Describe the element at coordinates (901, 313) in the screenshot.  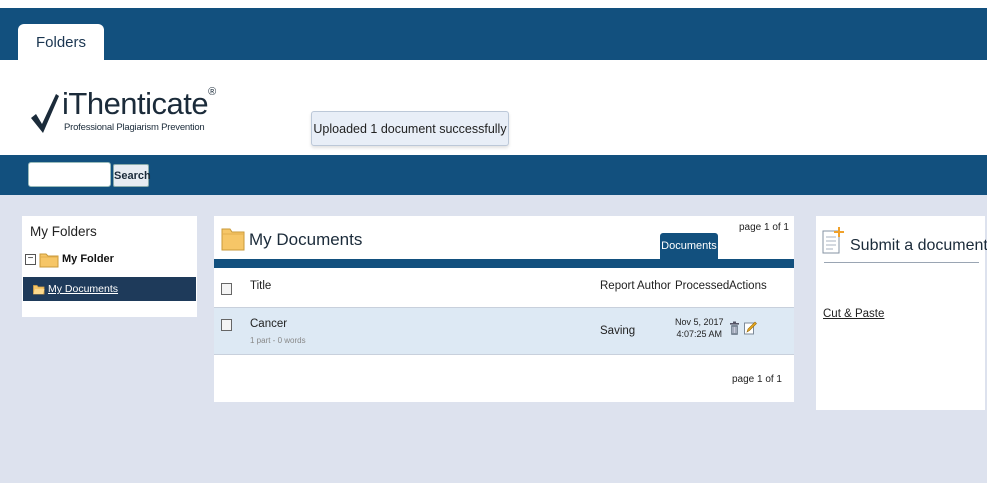
I see `submit-panel: Submit a document Cut & Paste` at that location.